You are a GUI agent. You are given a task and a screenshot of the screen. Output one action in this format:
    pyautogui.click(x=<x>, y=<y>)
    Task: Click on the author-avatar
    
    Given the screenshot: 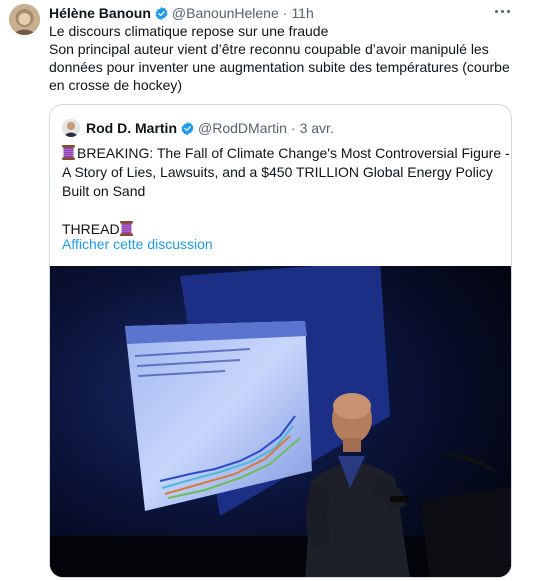 What is the action you would take?
    pyautogui.click(x=24, y=19)
    